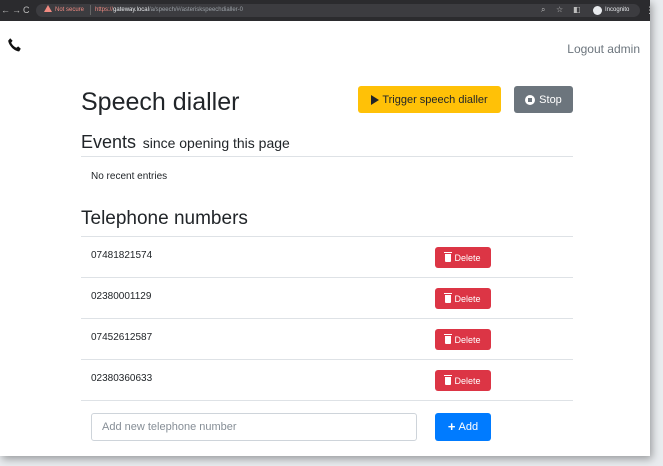 The image size is (663, 466). What do you see at coordinates (327, 297) in the screenshot?
I see `table-row: 02380001129 Delete` at bounding box center [327, 297].